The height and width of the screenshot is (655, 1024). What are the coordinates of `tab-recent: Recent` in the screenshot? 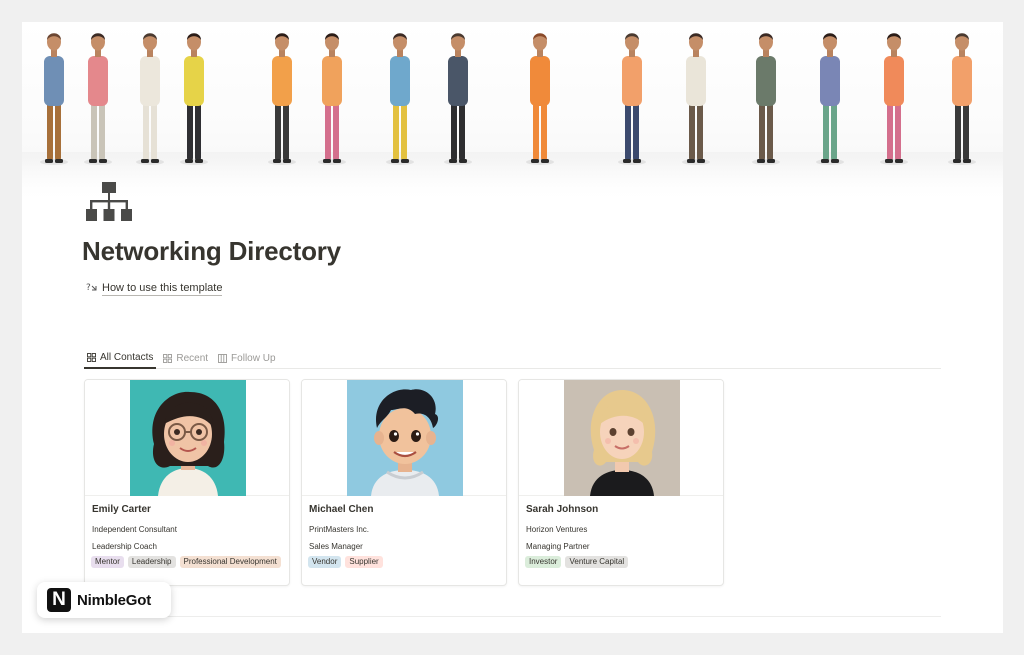 It's located at (185, 357).